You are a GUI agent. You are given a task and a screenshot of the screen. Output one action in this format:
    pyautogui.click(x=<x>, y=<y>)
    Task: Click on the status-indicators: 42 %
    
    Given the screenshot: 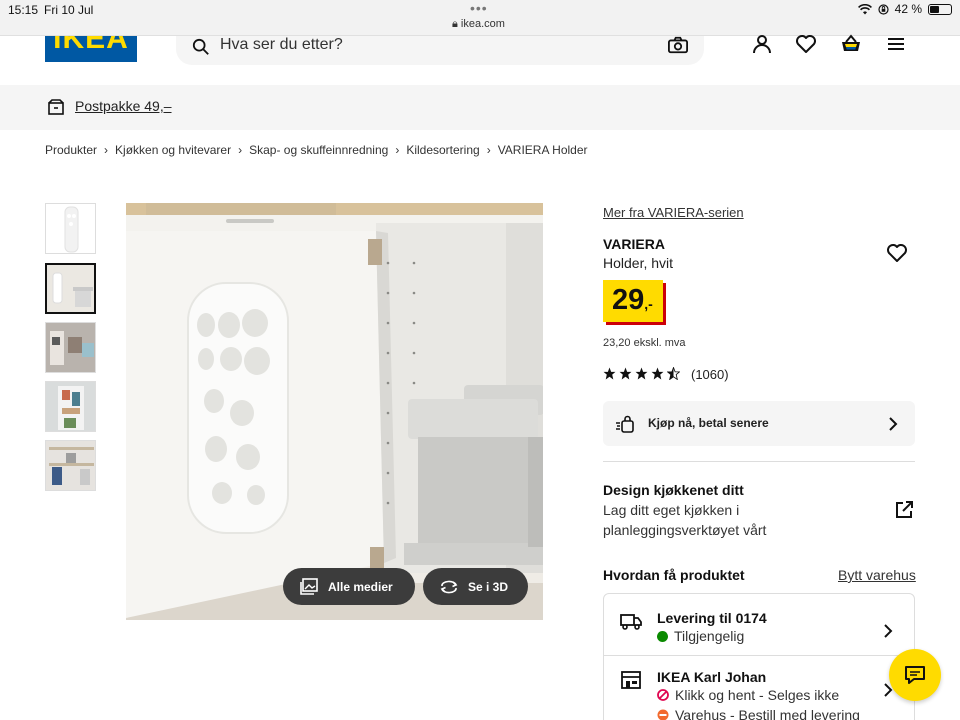 What is the action you would take?
    pyautogui.click(x=904, y=9)
    